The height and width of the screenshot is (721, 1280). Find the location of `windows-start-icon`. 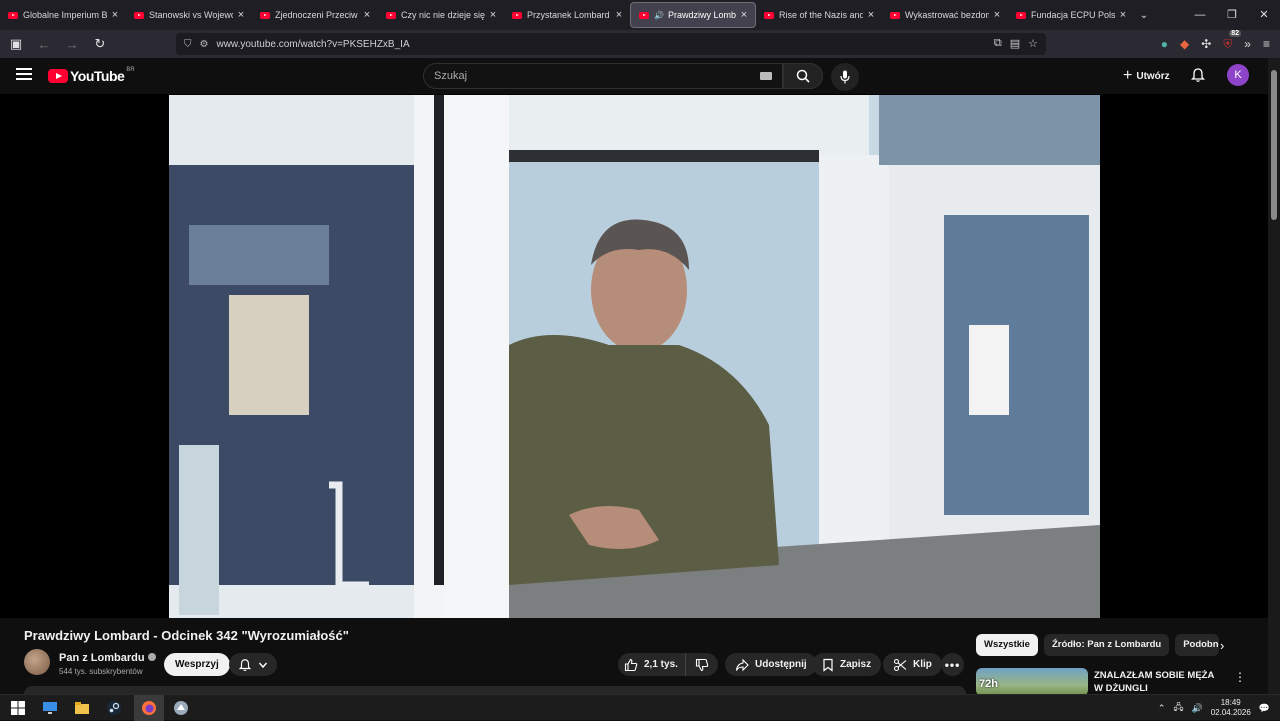

windows-start-icon is located at coordinates (18, 708).